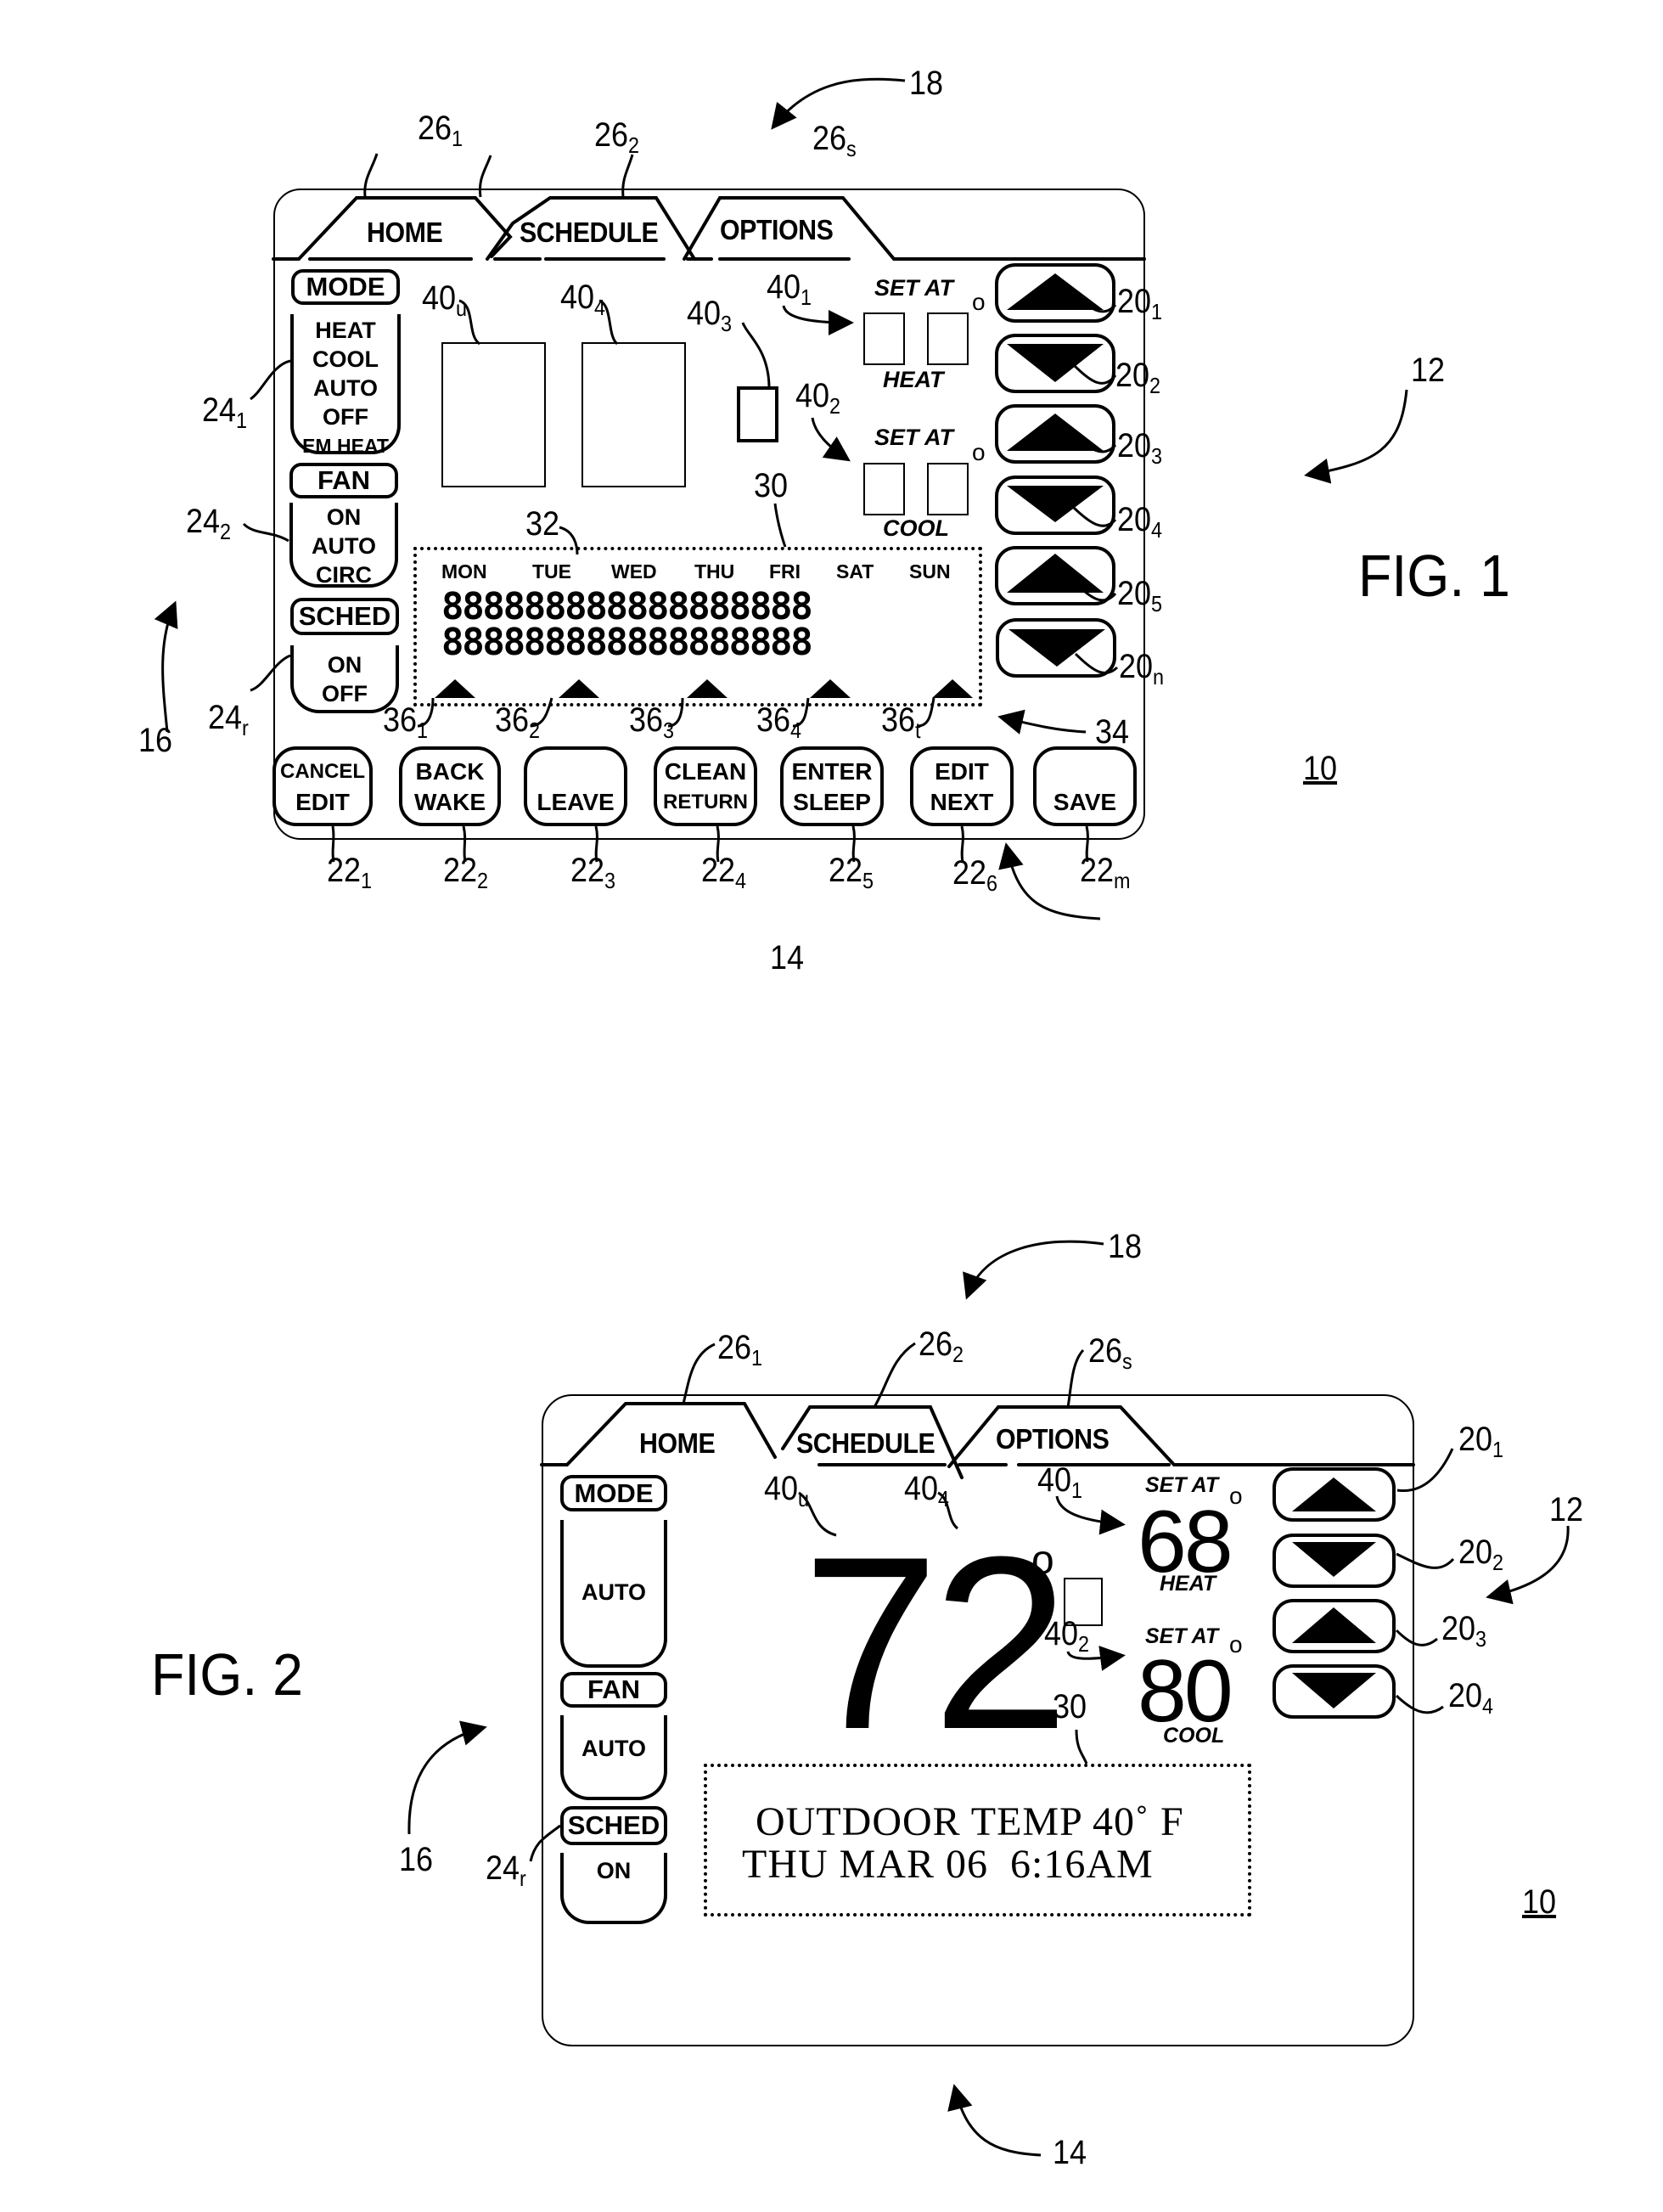 This screenshot has height=2212, width=1663. Describe the element at coordinates (779, 722) in the screenshot. I see `ref-36-4: 364` at that location.